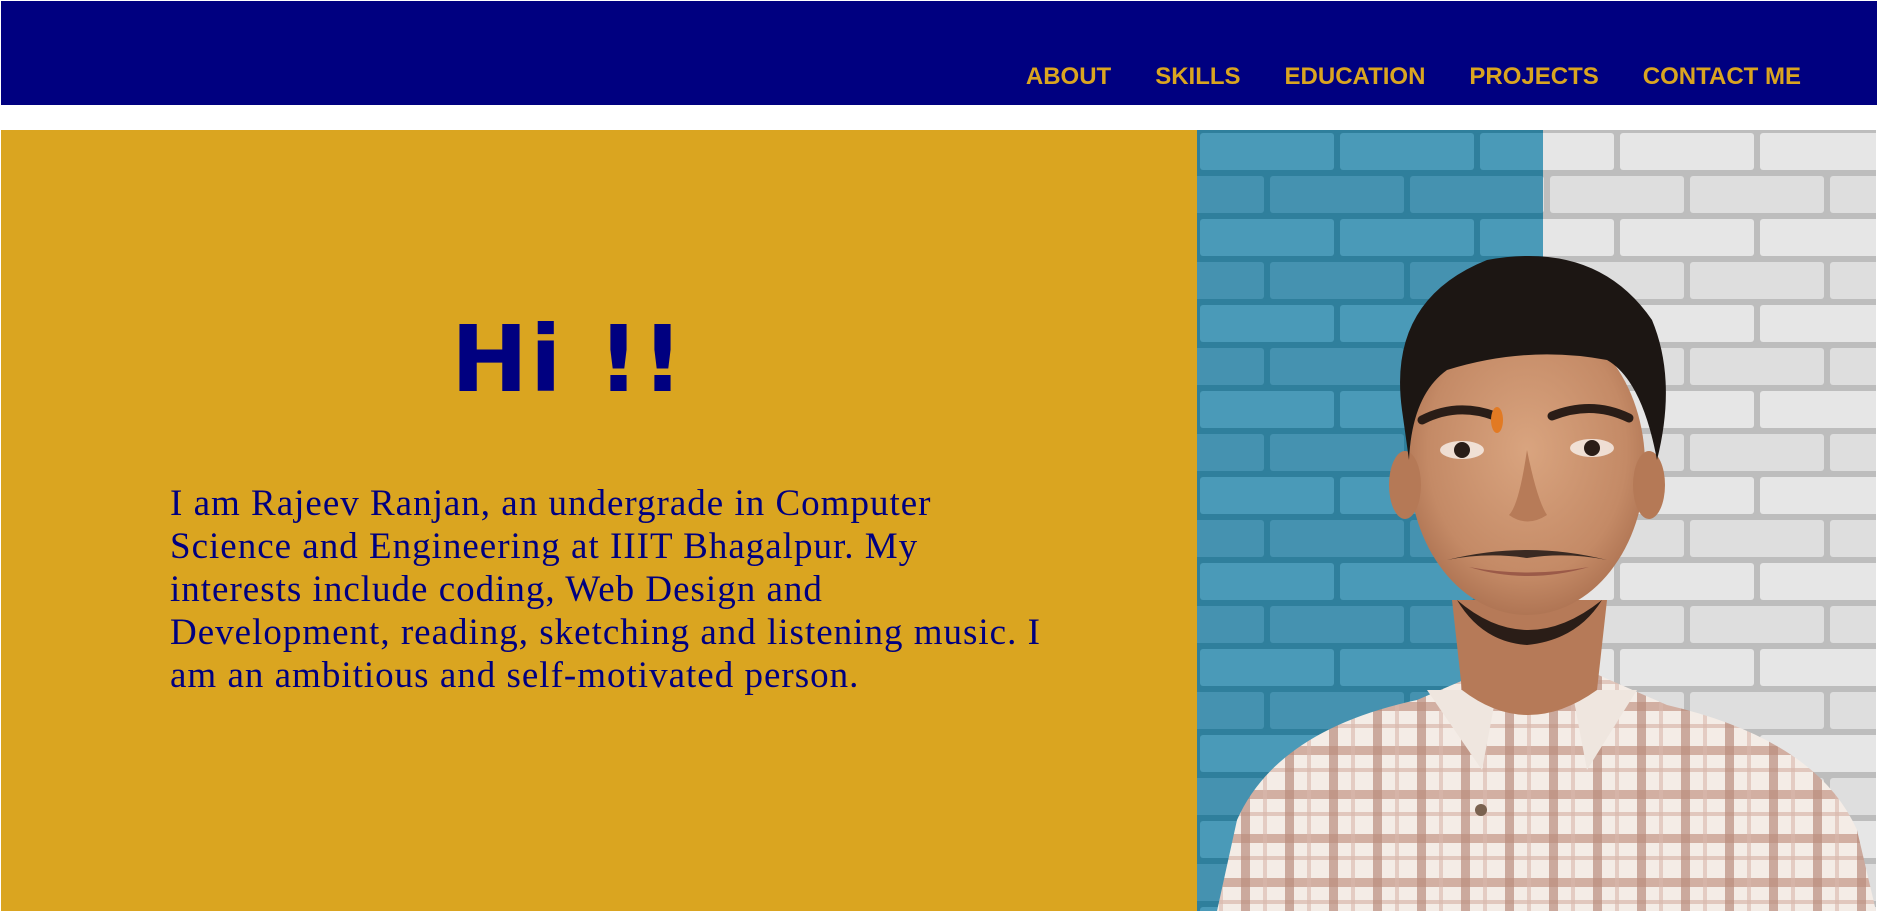 The height and width of the screenshot is (911, 1878). What do you see at coordinates (1197, 77) in the screenshot?
I see `nav-link-skills: SKILLS` at bounding box center [1197, 77].